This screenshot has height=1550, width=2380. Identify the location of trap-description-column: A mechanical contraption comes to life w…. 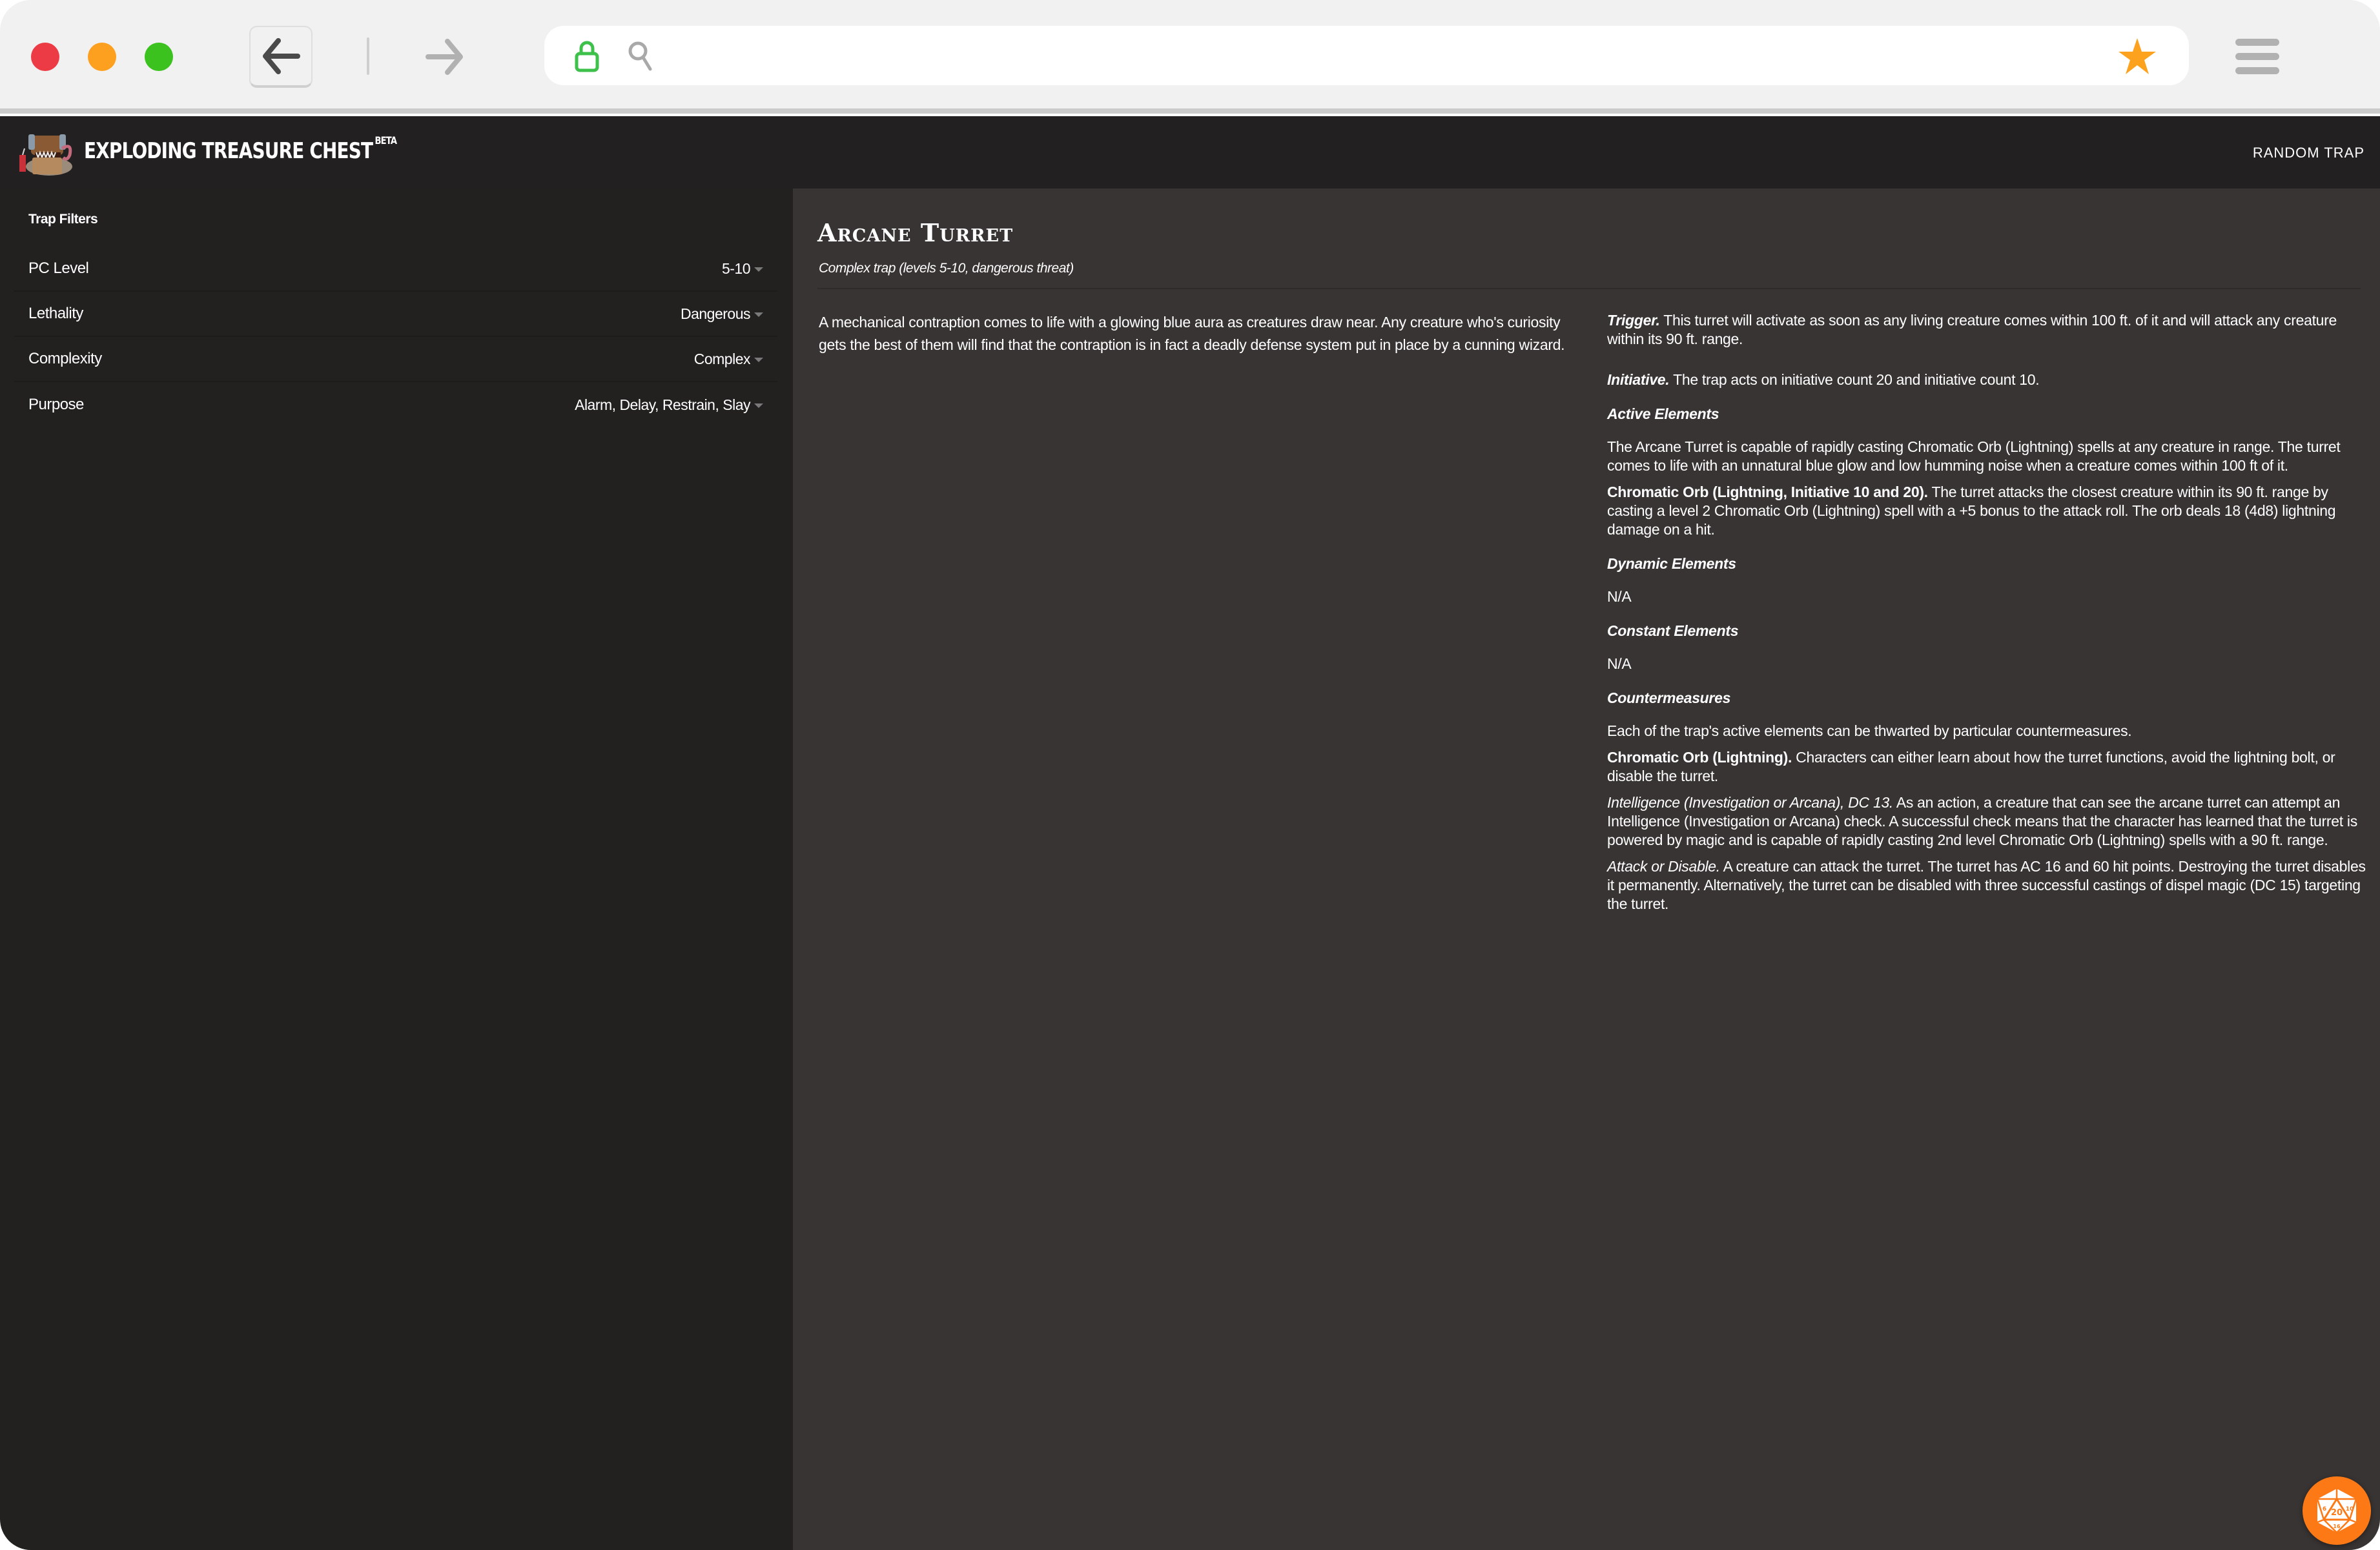
(1203, 333).